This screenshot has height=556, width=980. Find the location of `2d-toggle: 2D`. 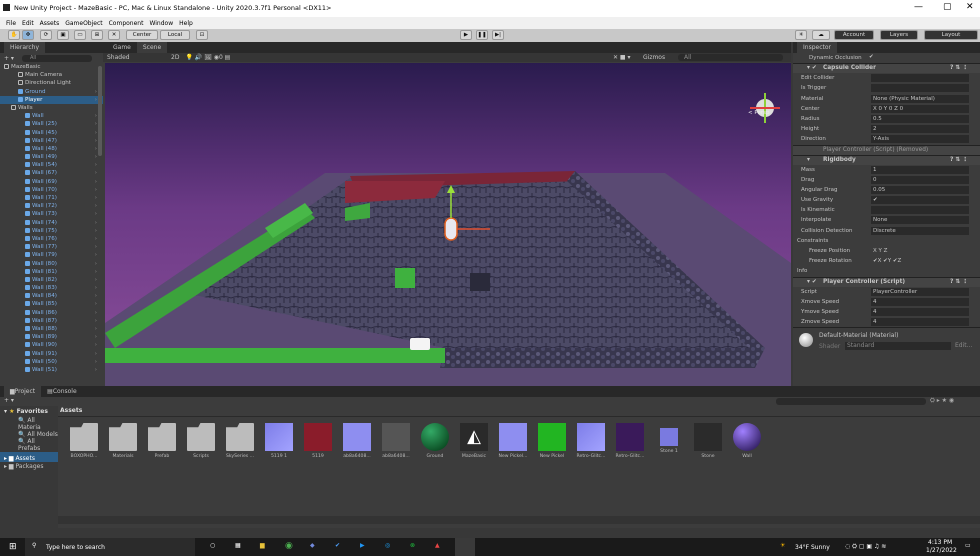

2d-toggle: 2D is located at coordinates (175, 57).